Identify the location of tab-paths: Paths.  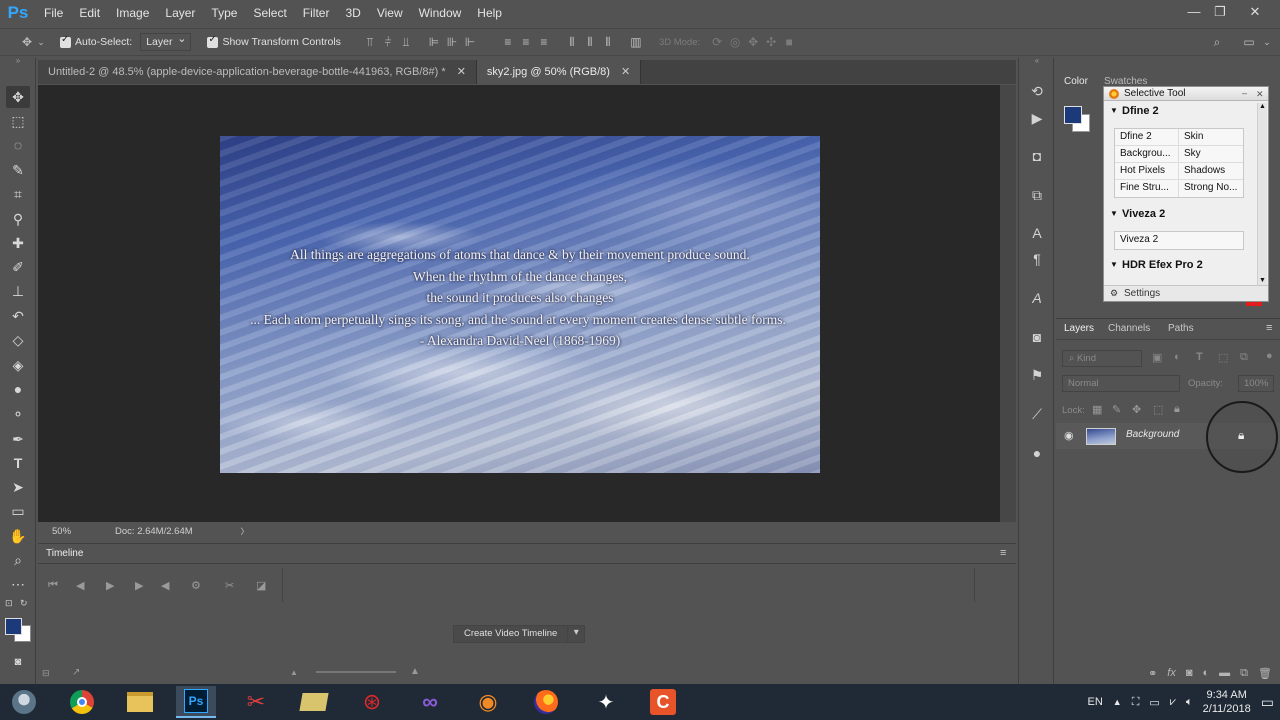
(1181, 328).